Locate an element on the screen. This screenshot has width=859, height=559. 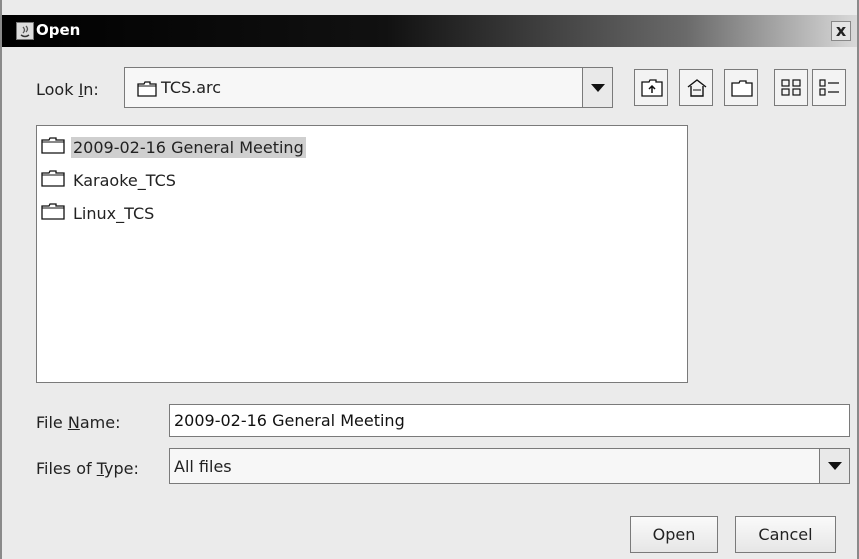
close-button: x is located at coordinates (841, 31).